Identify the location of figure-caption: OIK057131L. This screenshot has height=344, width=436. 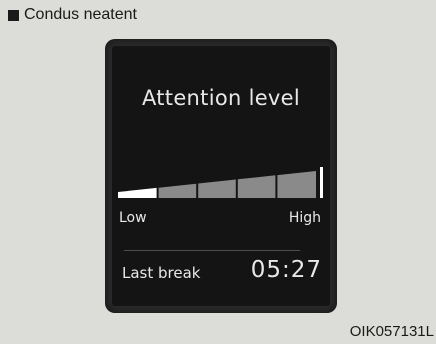
(391, 331).